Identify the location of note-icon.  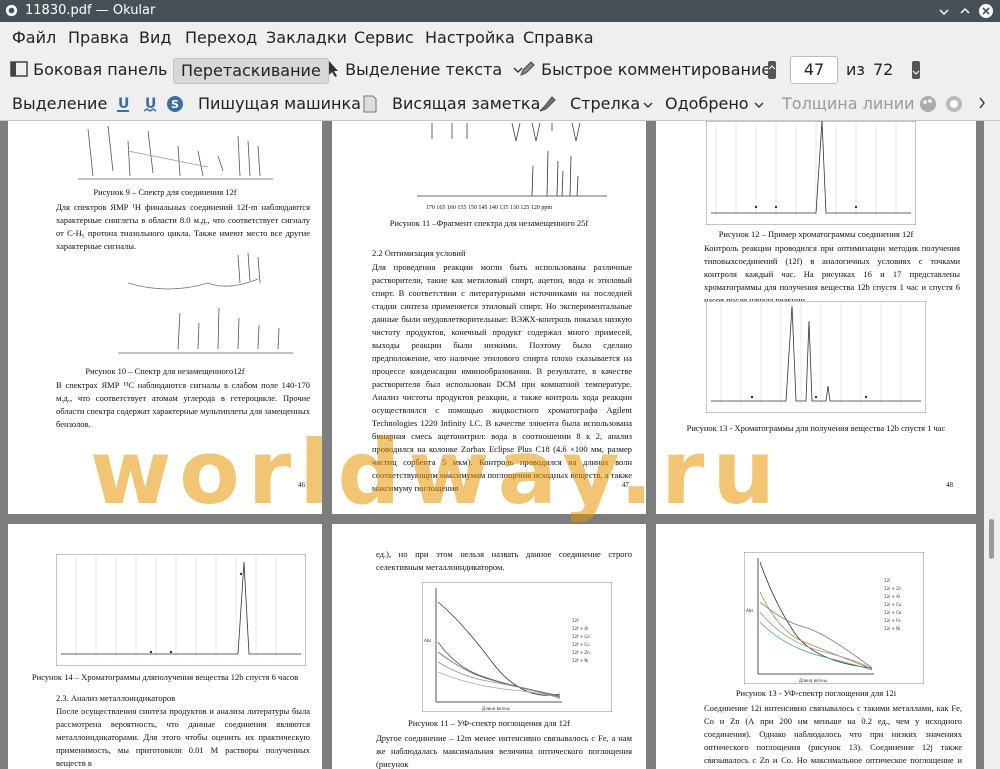
(370, 104).